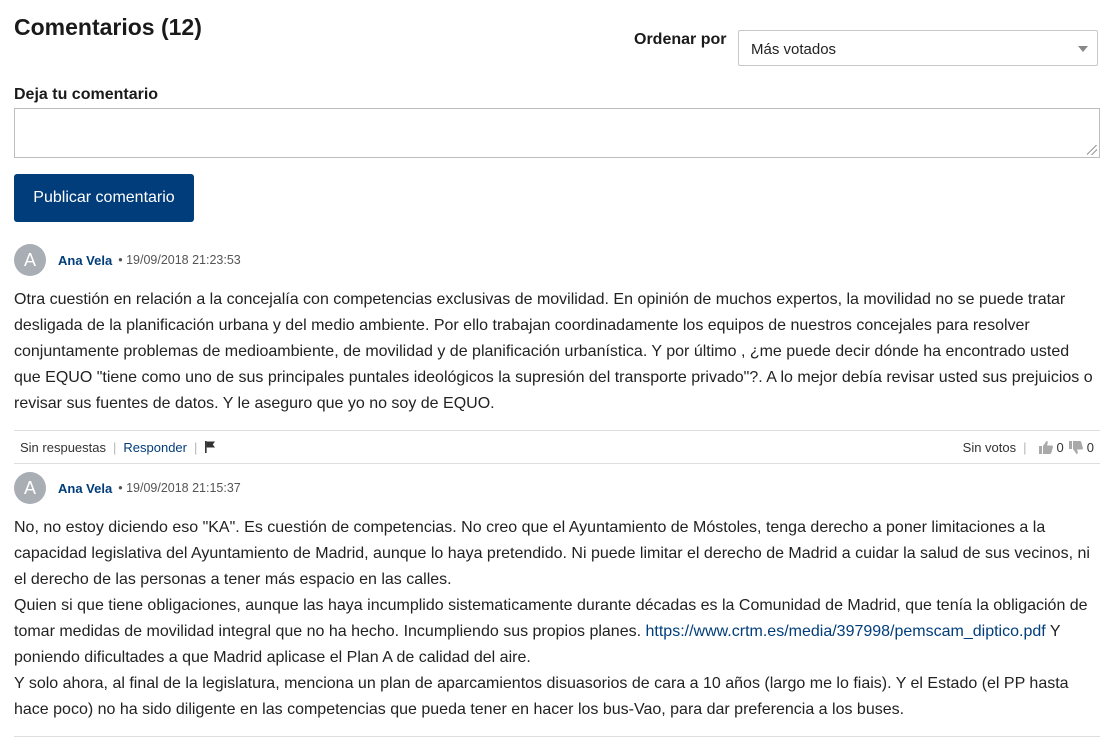 The image size is (1109, 743). I want to click on likes-count: 0, so click(1060, 447).